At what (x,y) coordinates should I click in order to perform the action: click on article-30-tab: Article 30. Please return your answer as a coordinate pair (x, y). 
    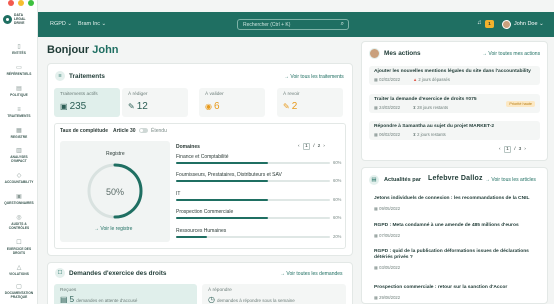
    Looking at the image, I should click on (124, 131).